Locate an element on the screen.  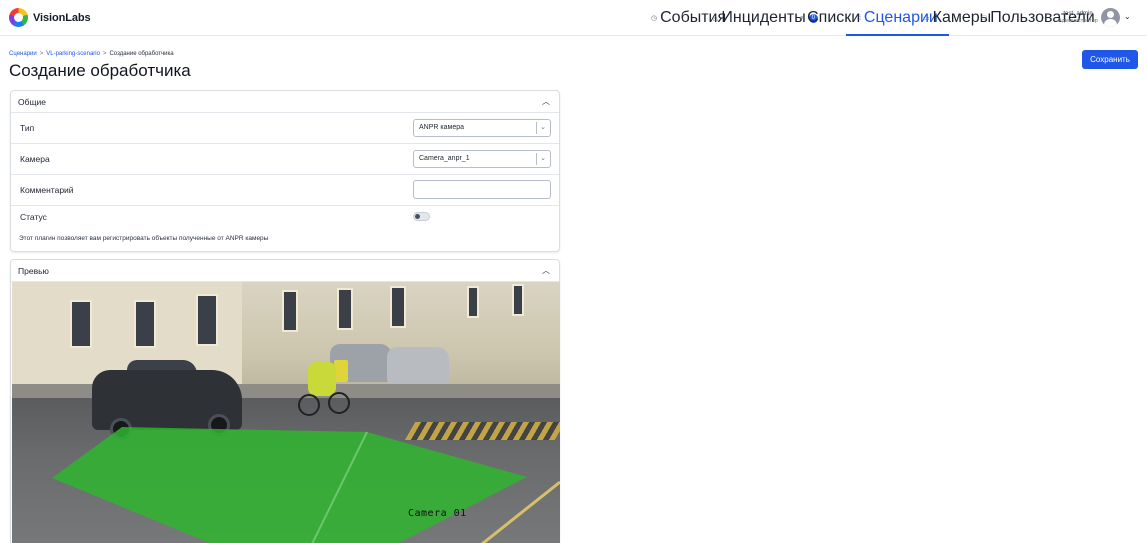
comment-label: Комментарий is located at coordinates (47, 190).